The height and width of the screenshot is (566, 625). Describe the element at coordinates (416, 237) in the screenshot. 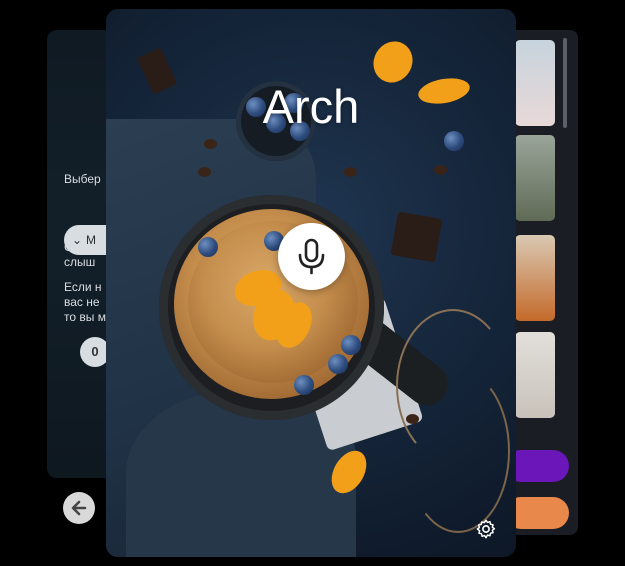

I see `chocolate-piece` at that location.